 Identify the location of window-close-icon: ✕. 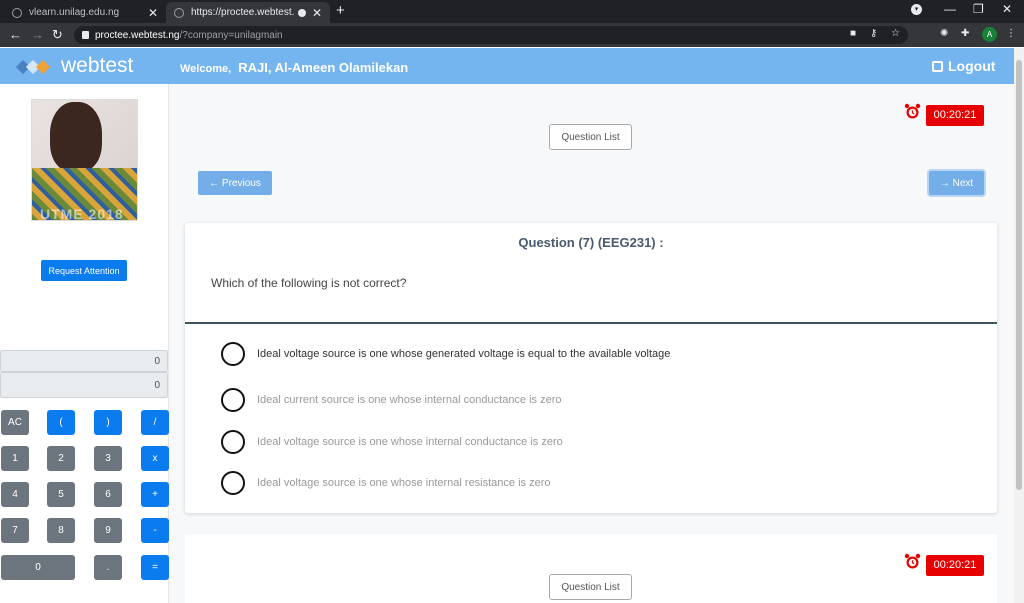
(1007, 9).